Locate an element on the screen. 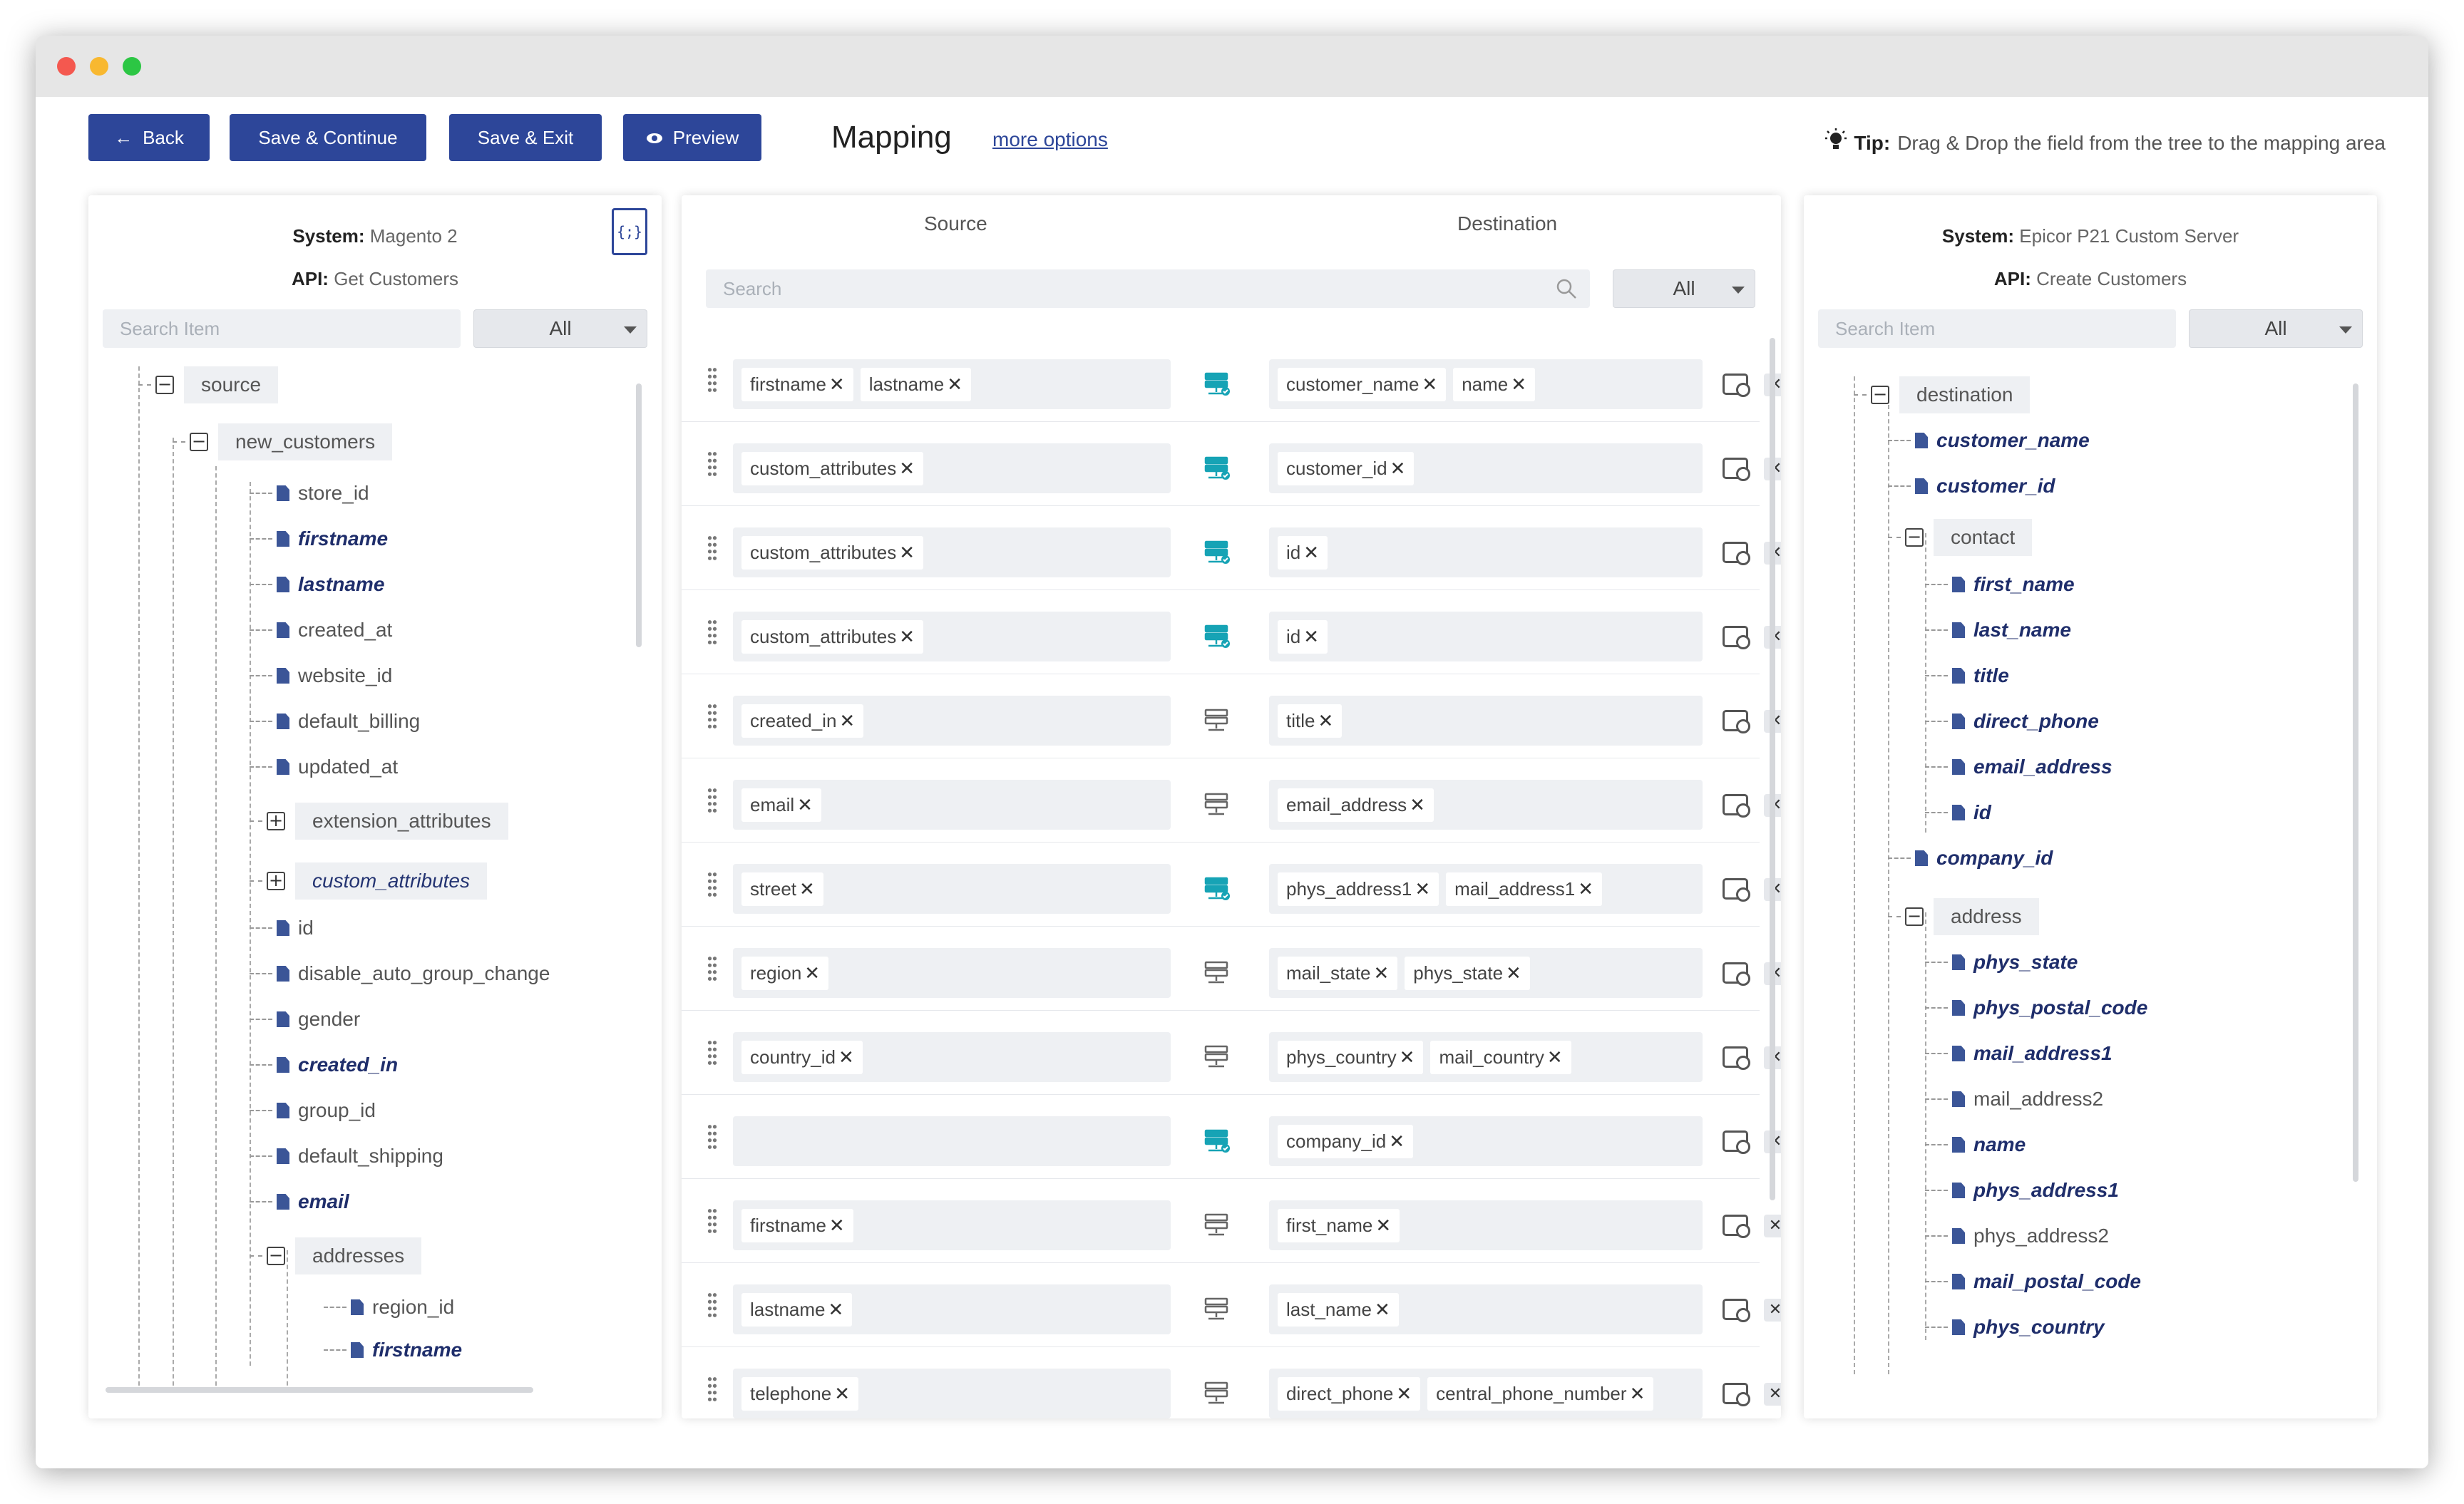 The image size is (2464, 1504). tree-node-first-name: first_name is located at coordinates (2000, 584).